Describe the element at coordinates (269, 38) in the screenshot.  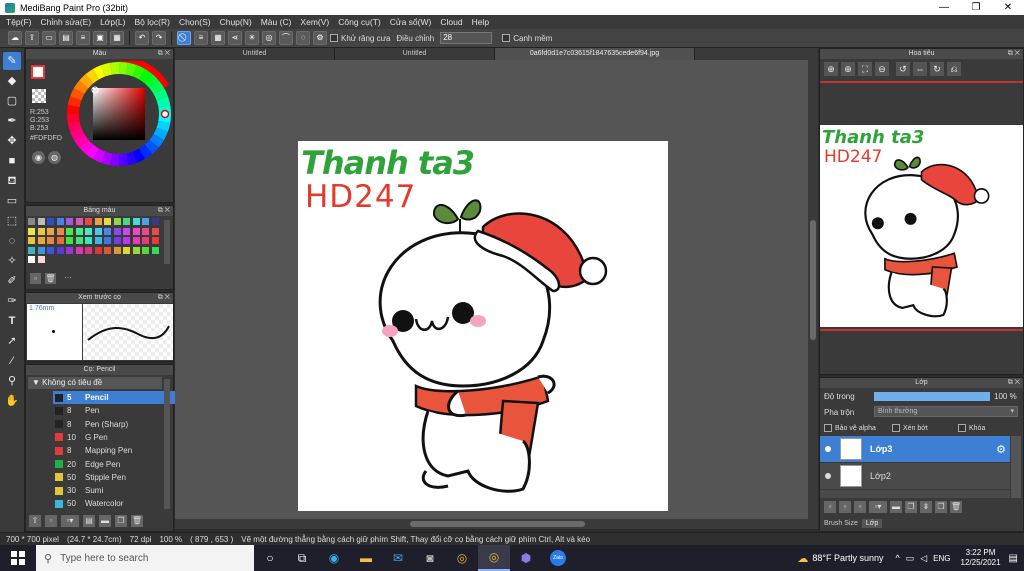
I see `snap-circle-icon: ◎` at that location.